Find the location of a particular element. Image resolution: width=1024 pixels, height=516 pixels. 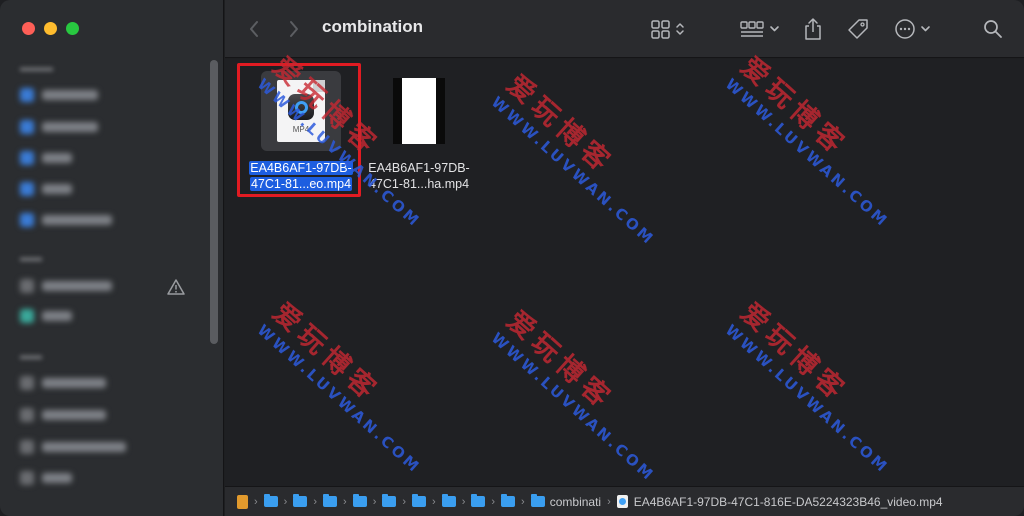

toolbar: combination is located at coordinates (624, 29).